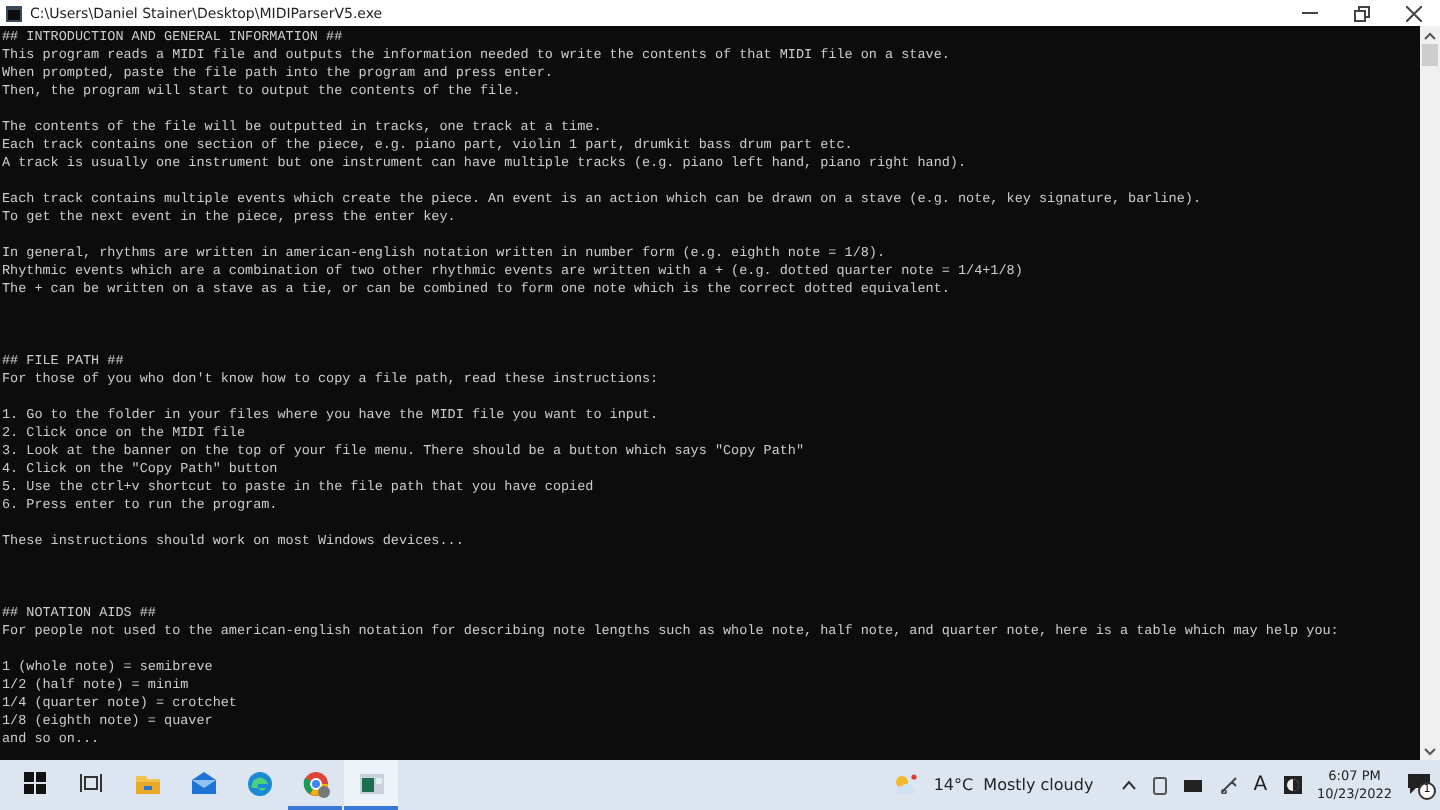 This screenshot has height=810, width=1440. Describe the element at coordinates (35, 783) in the screenshot. I see `windows-icon` at that location.